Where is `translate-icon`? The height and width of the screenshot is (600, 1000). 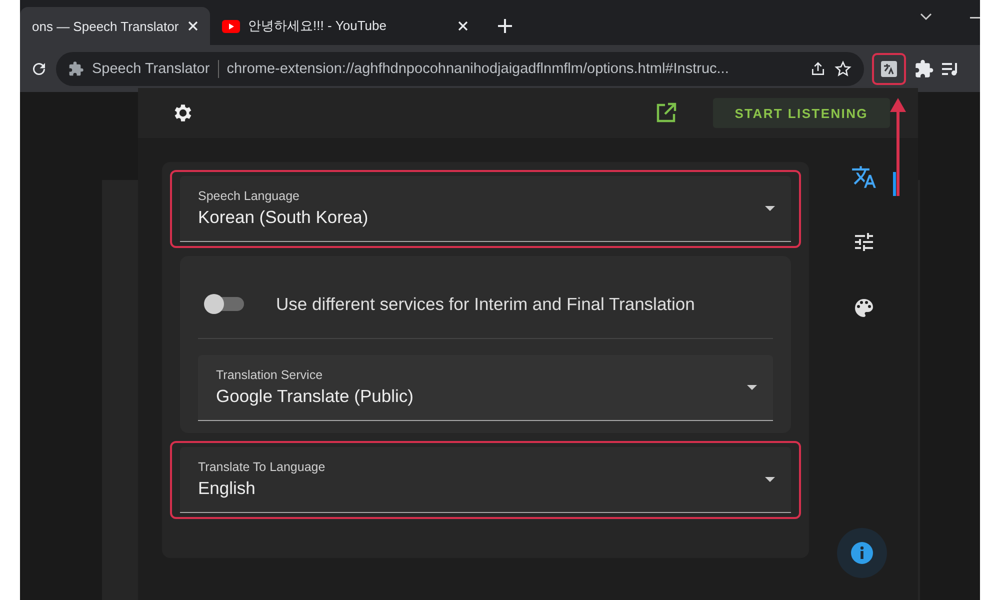 translate-icon is located at coordinates (863, 177).